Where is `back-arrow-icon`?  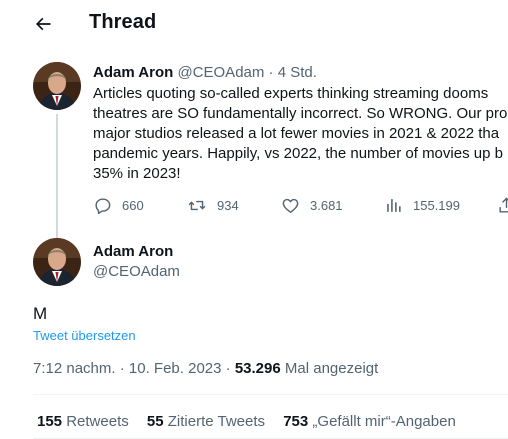 back-arrow-icon is located at coordinates (43, 24).